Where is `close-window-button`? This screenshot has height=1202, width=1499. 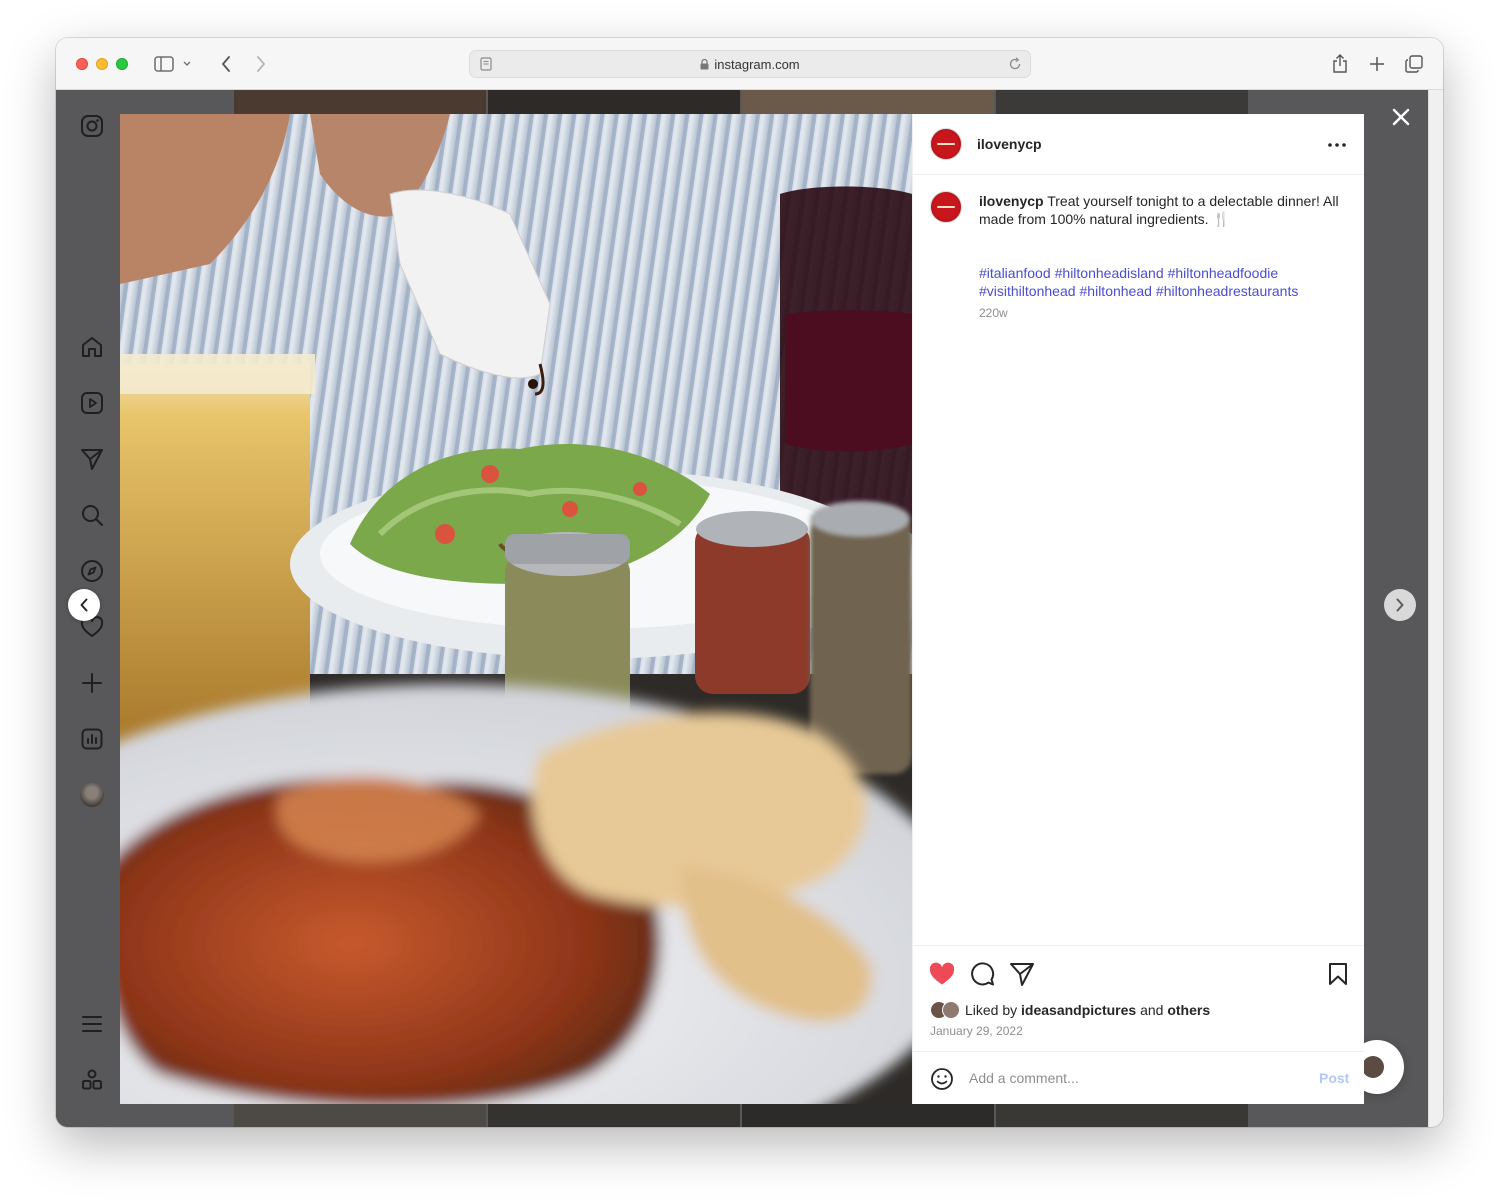
close-window-button is located at coordinates (82, 64).